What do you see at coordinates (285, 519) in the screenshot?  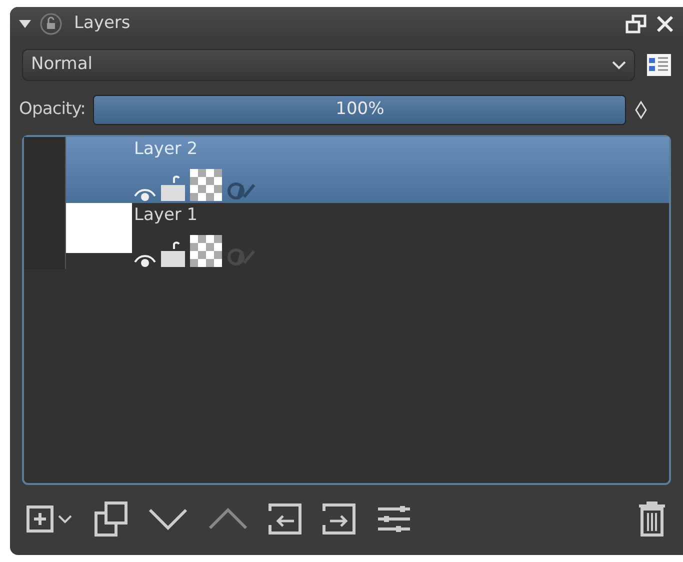 I see `outdent-icon` at bounding box center [285, 519].